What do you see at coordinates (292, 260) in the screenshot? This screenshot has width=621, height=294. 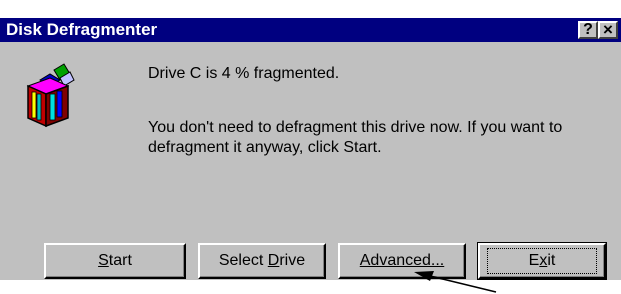 I see `select-drive-label-rest: rive` at bounding box center [292, 260].